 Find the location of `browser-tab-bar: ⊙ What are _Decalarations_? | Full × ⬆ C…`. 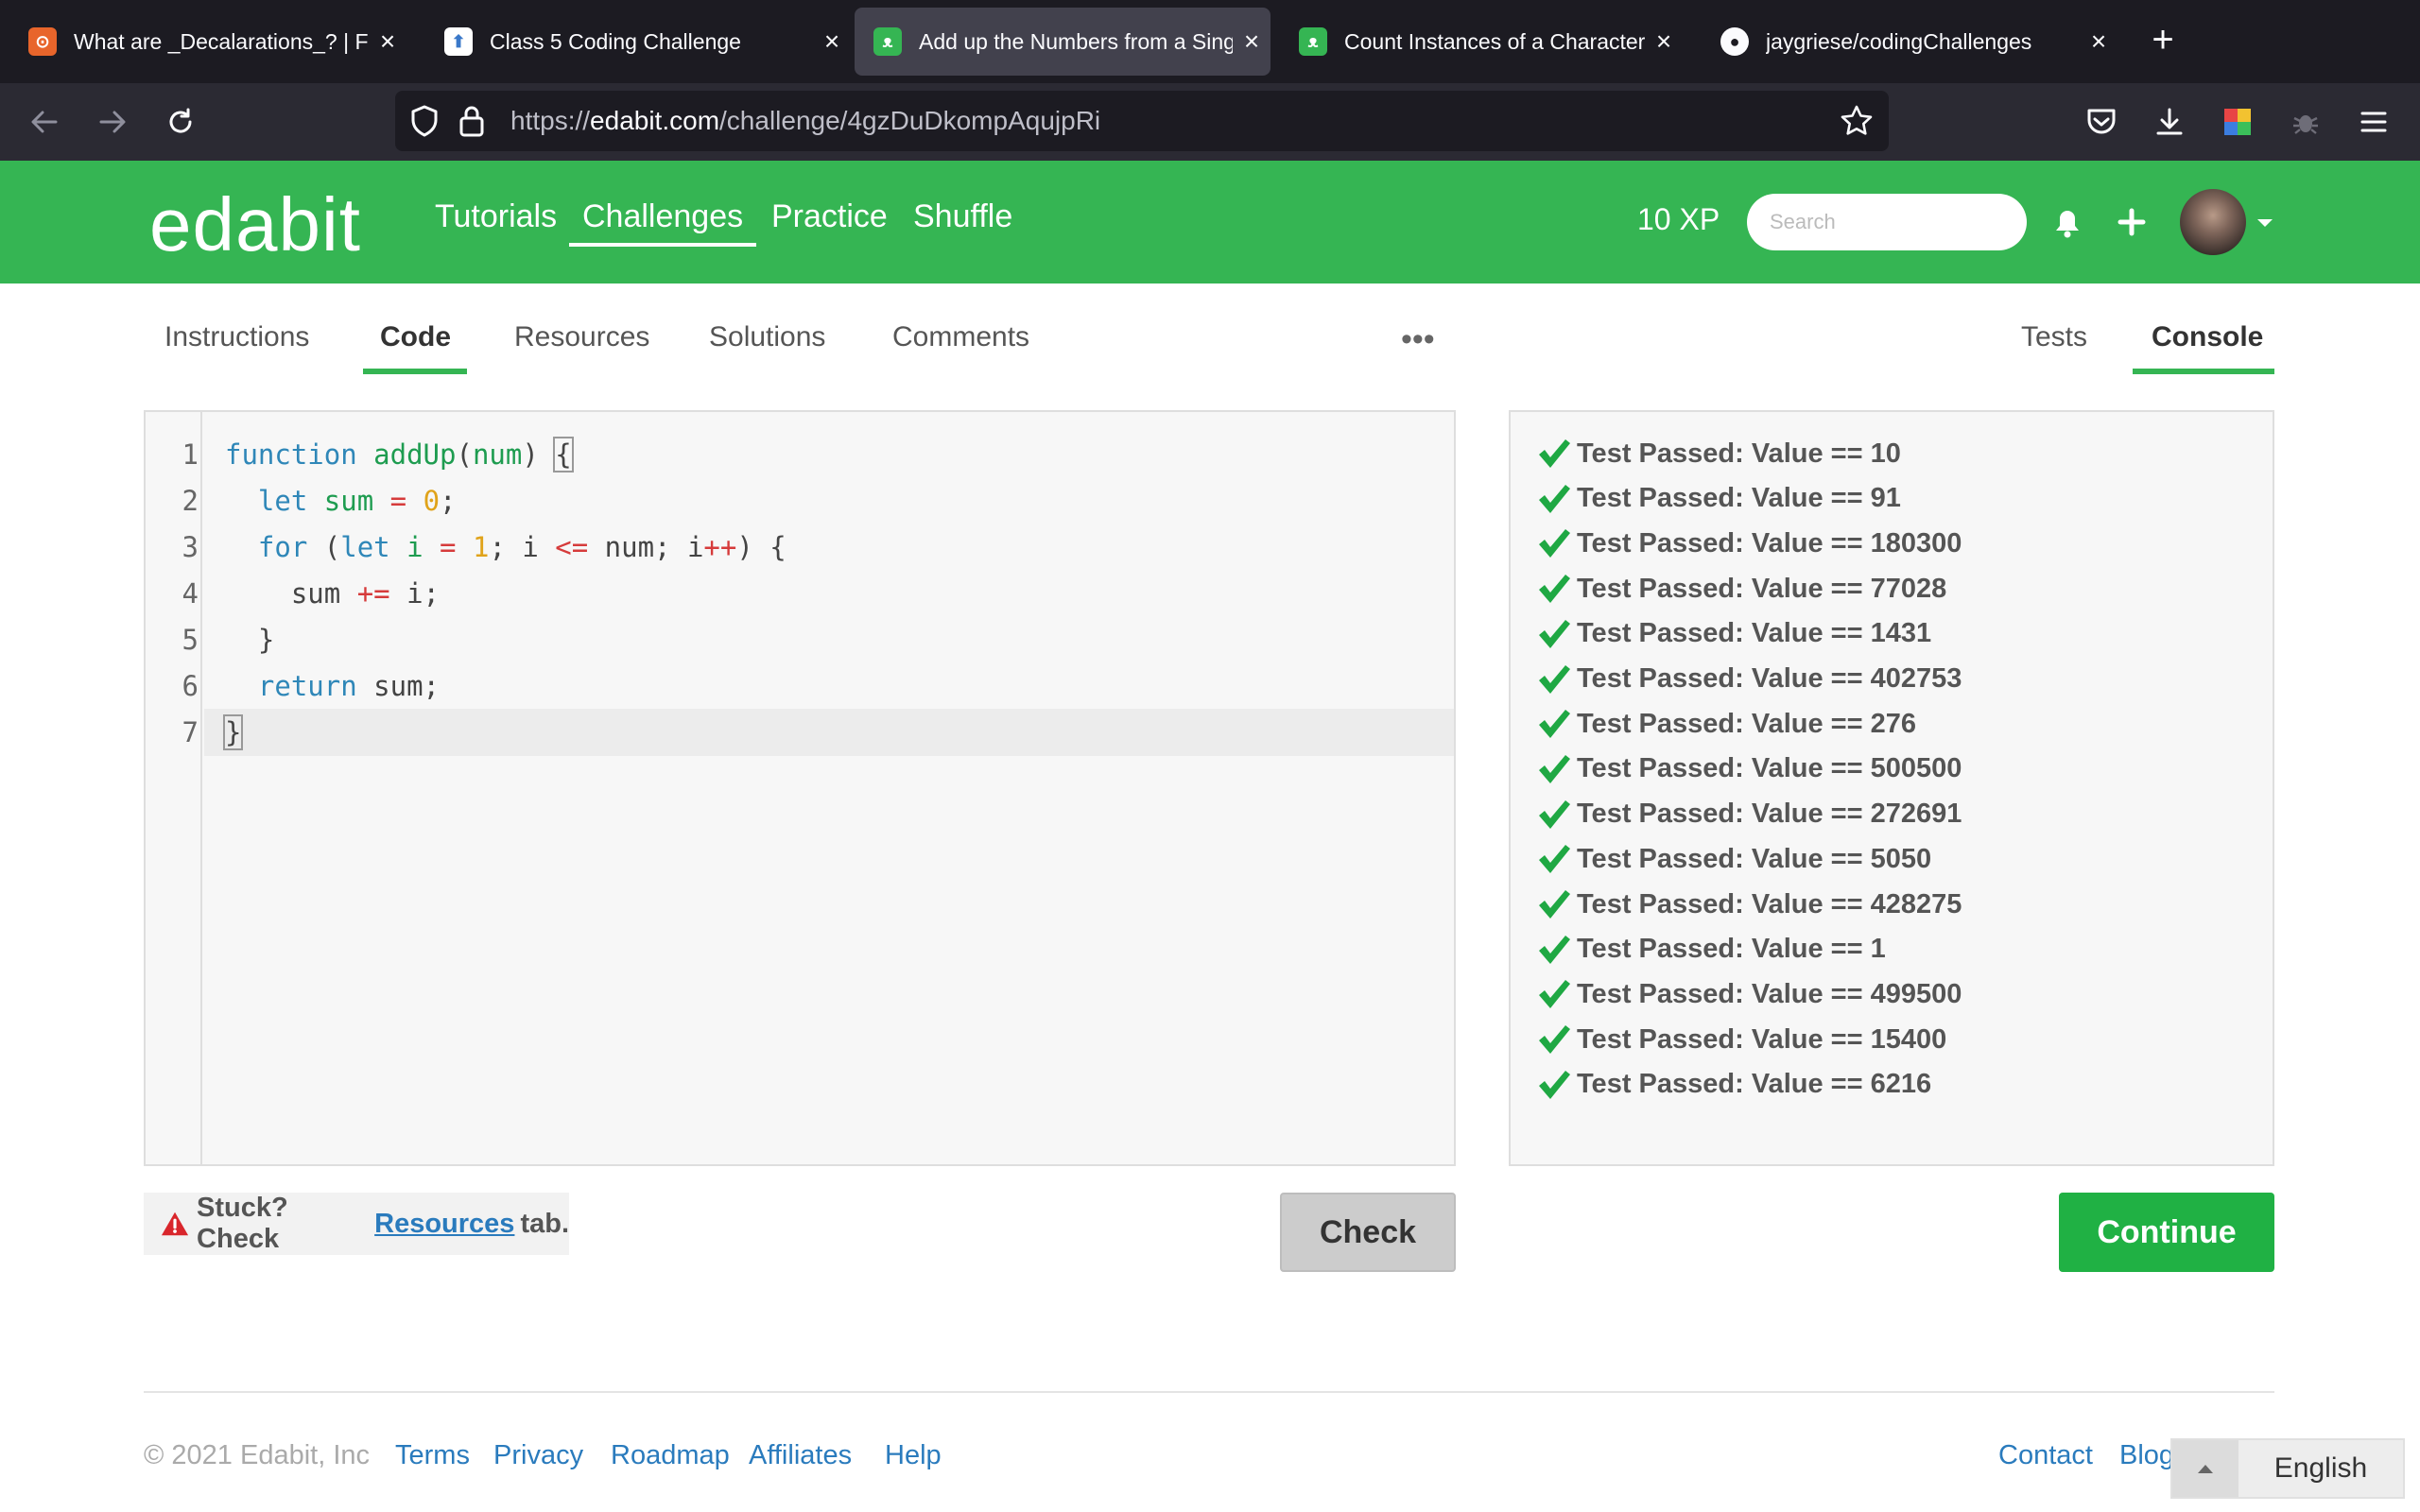

browser-tab-bar: ⊙ What are _Decalarations_? | Full × ⬆ C… is located at coordinates (1210, 41).